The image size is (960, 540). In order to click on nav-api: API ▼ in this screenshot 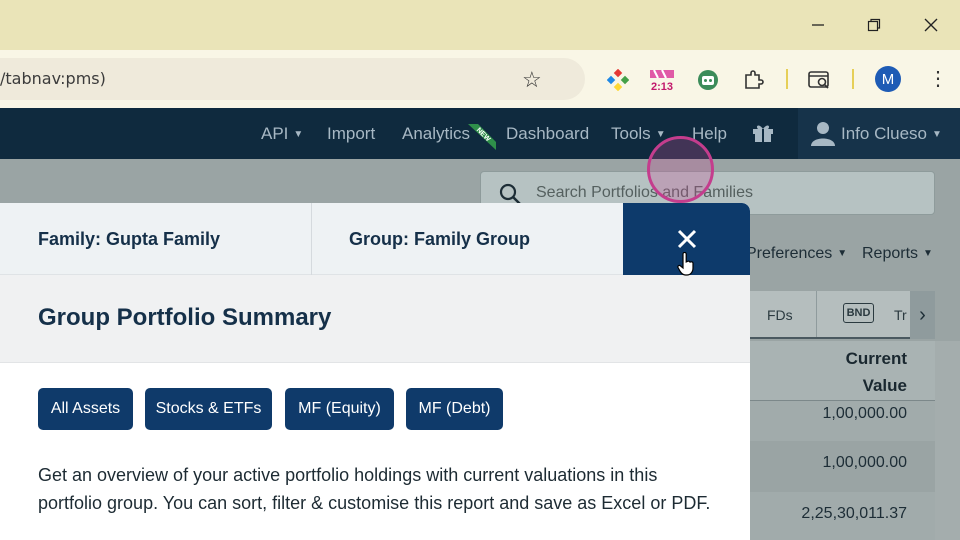, I will do `click(282, 134)`.